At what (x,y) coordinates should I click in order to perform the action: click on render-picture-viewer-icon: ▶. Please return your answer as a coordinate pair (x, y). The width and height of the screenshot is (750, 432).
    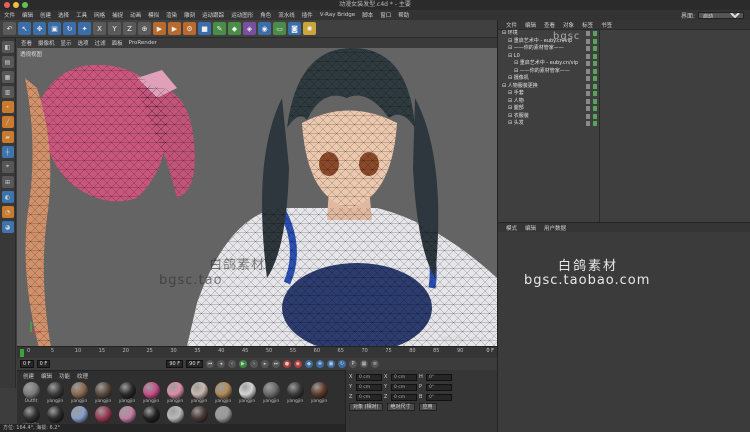
    Looking at the image, I should click on (174, 28).